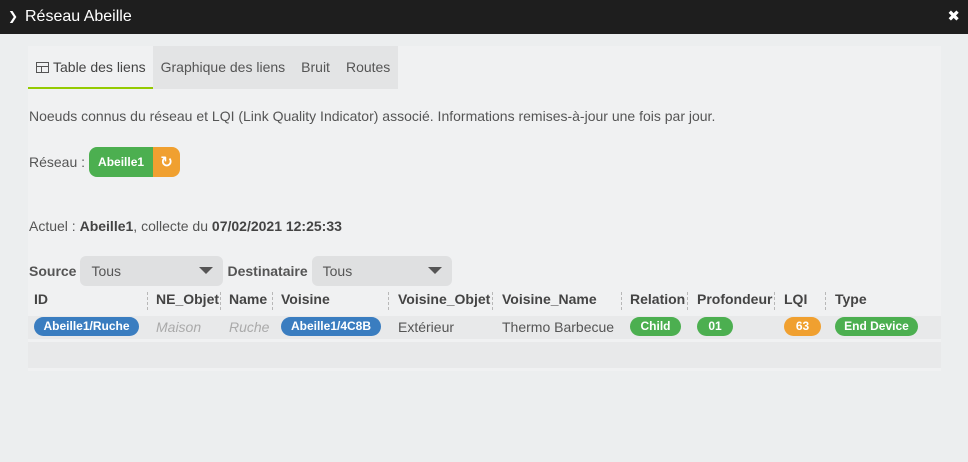 The height and width of the screenshot is (462, 968). Describe the element at coordinates (152, 271) in the screenshot. I see `source-select: Tous` at that location.